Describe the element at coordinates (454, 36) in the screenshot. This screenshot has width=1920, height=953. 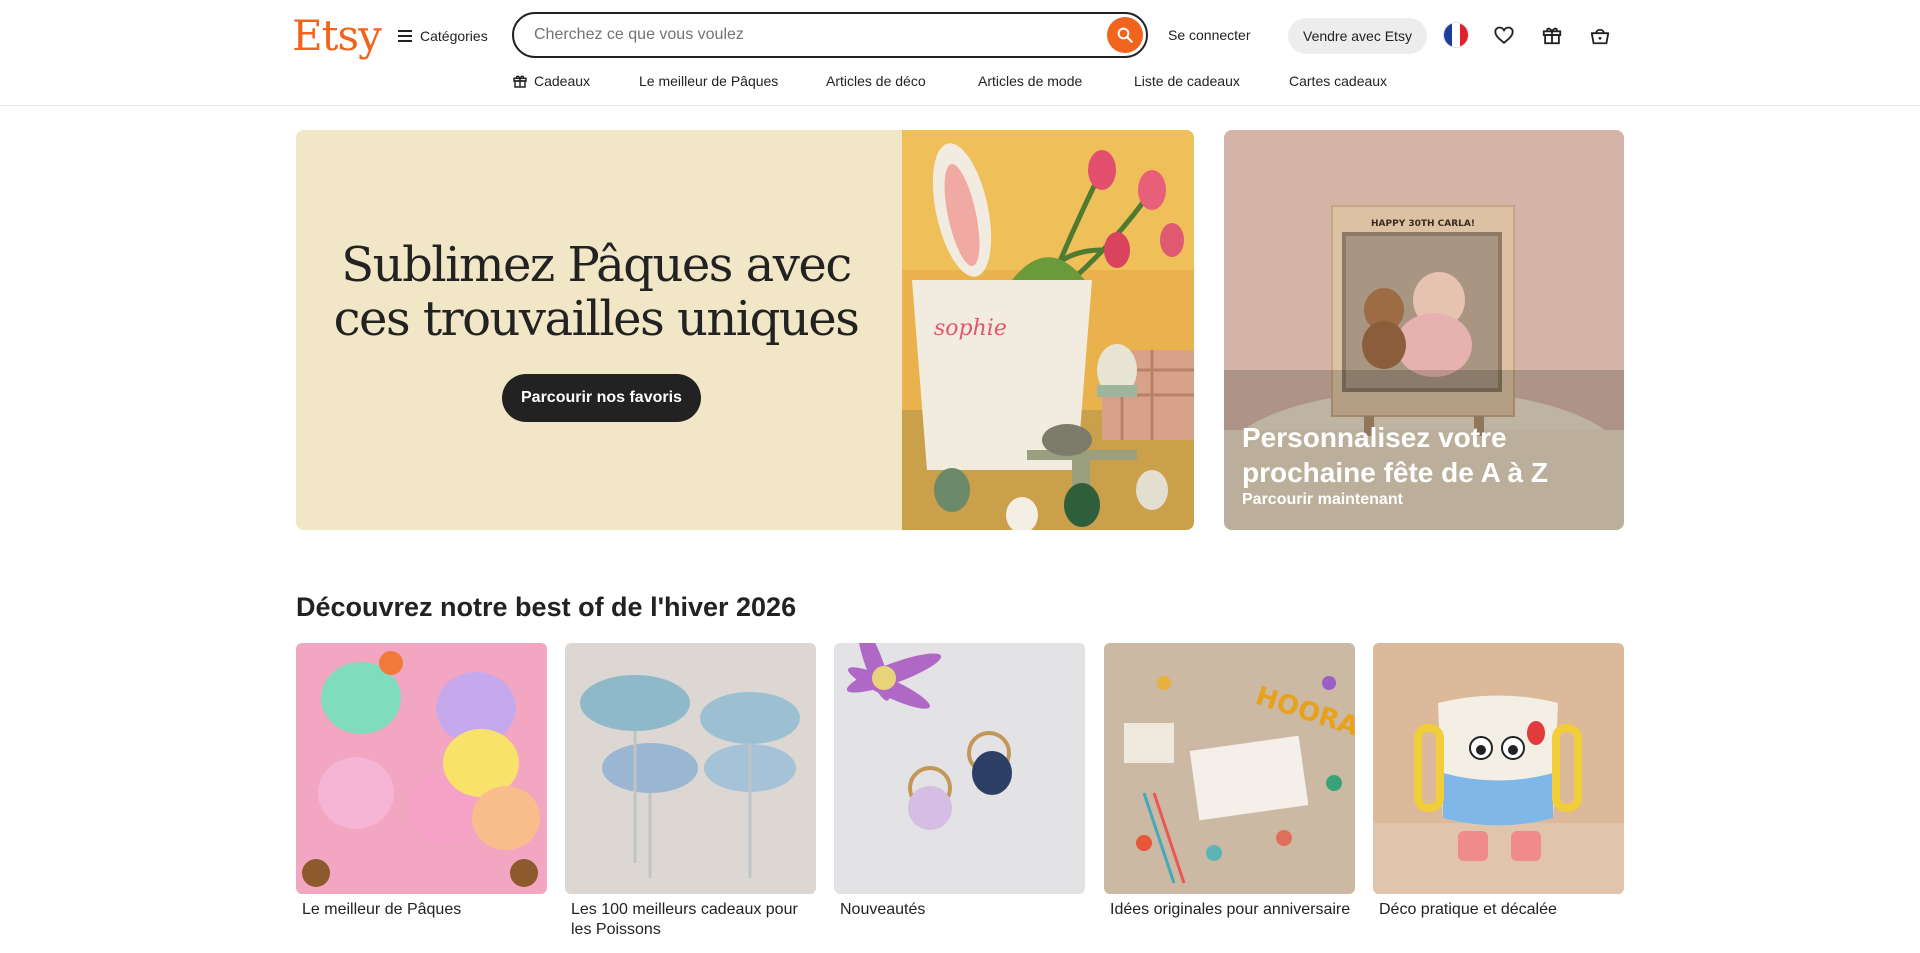
I see `categories-label: Catégories` at that location.